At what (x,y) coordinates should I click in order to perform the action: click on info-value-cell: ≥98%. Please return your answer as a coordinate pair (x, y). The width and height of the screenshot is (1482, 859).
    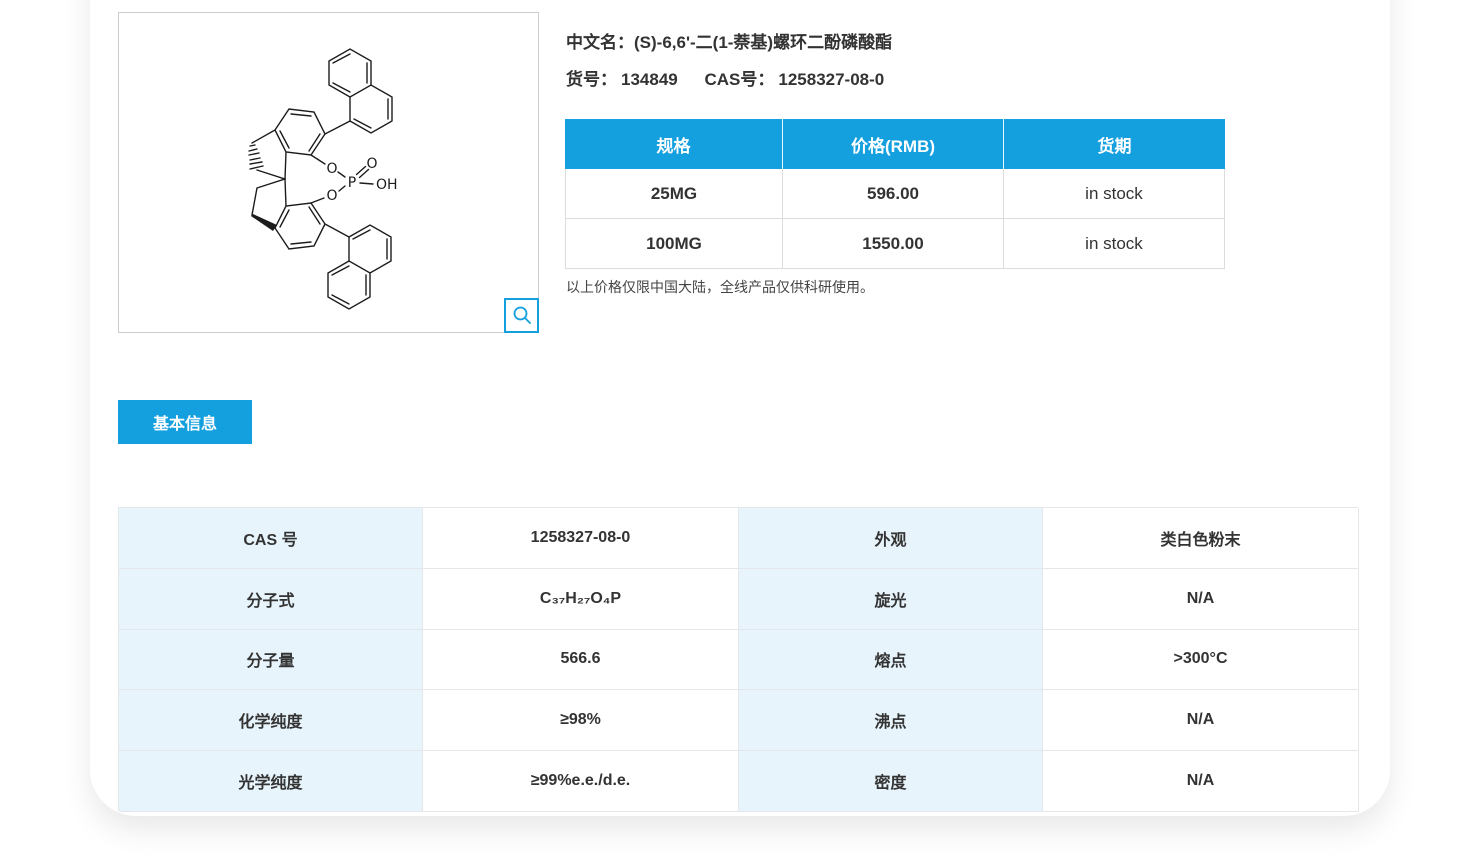
    Looking at the image, I should click on (581, 721).